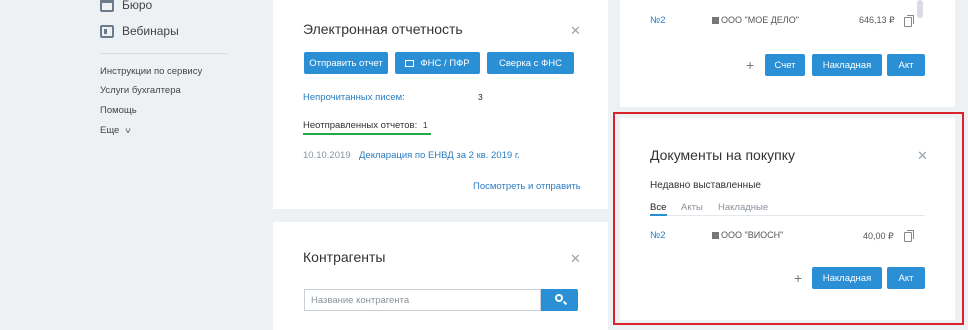 This screenshot has width=968, height=330. Describe the element at coordinates (422, 300) in the screenshot. I see `counterparty-search-input` at that location.